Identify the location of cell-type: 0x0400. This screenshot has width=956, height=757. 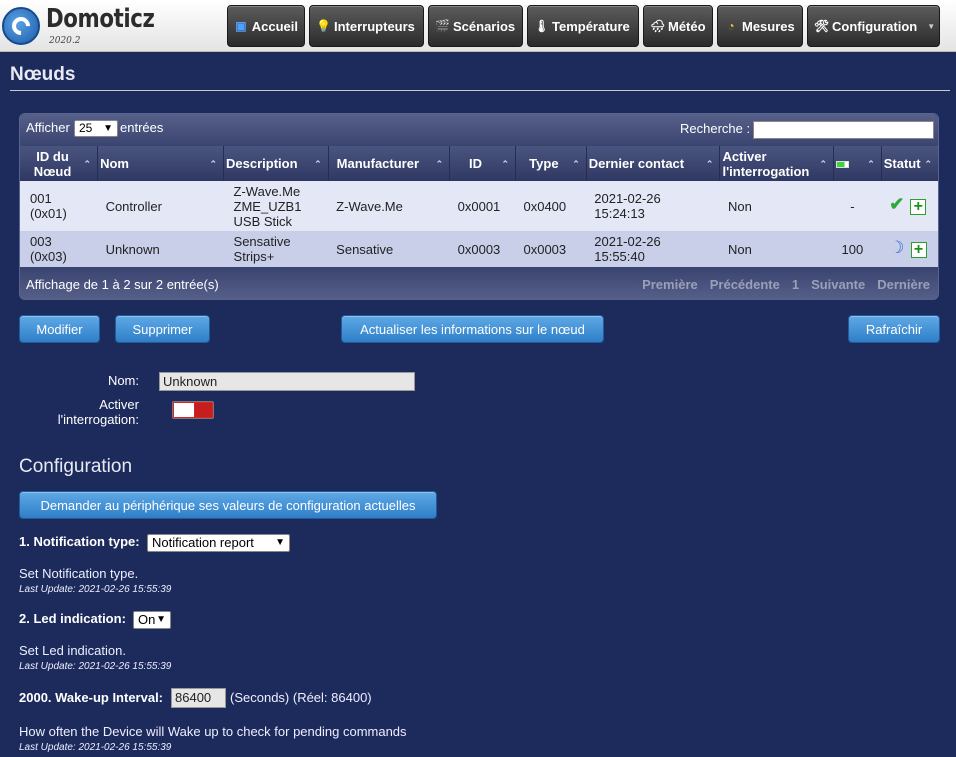
(551, 206).